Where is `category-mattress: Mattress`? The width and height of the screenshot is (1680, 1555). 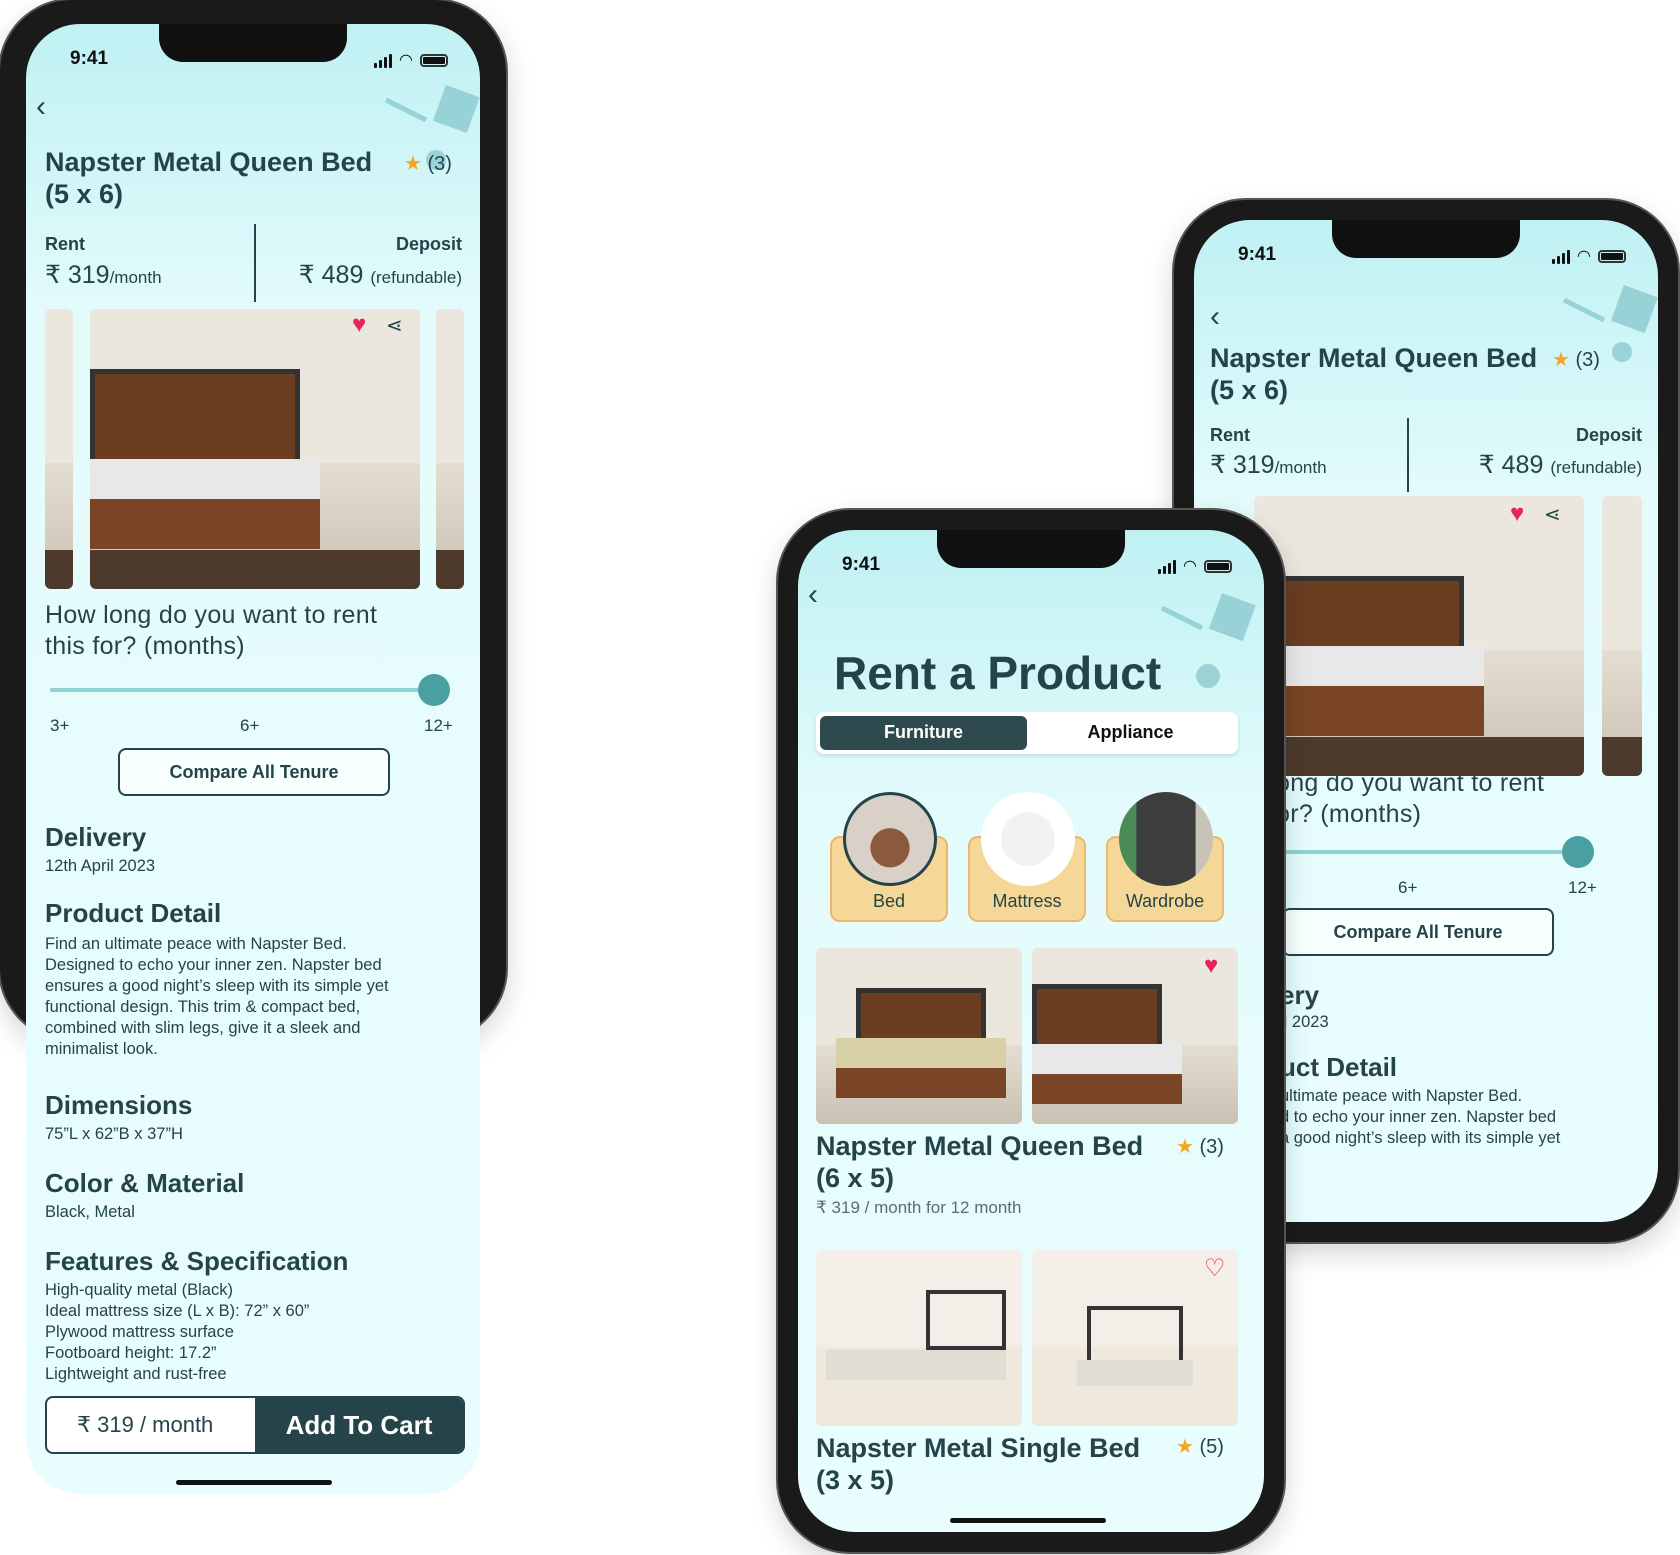 category-mattress: Mattress is located at coordinates (1027, 857).